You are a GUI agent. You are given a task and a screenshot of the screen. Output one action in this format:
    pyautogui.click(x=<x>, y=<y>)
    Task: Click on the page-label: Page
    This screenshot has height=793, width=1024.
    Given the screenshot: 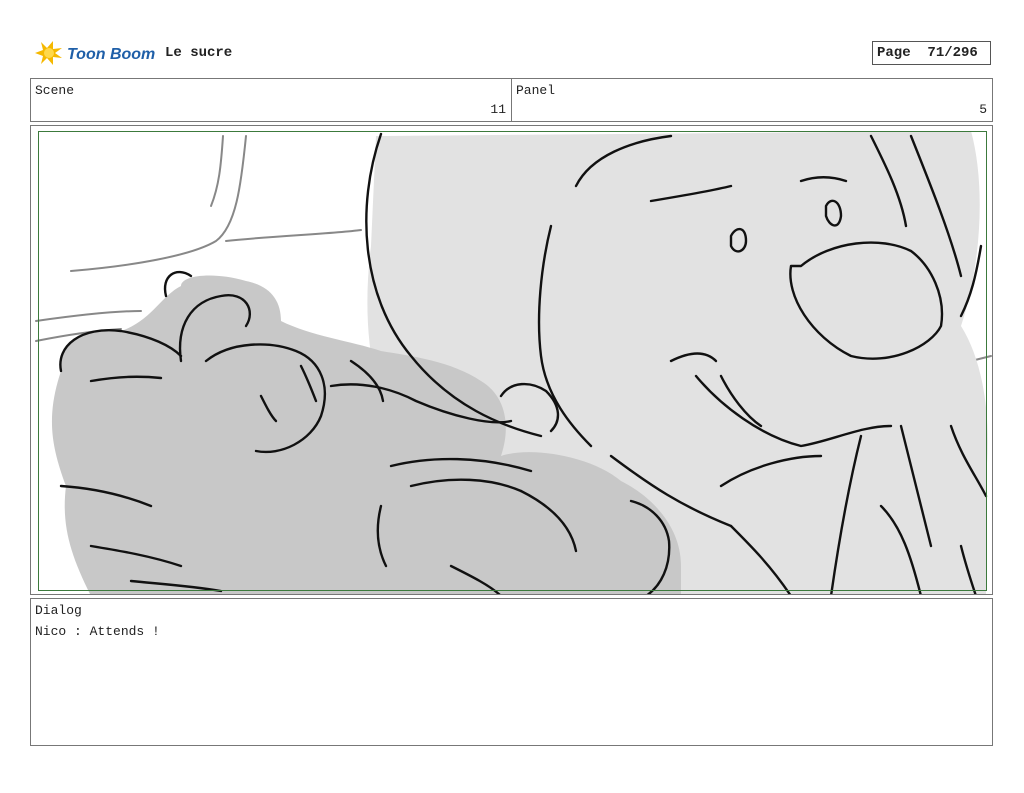 What is the action you would take?
    pyautogui.click(x=894, y=53)
    